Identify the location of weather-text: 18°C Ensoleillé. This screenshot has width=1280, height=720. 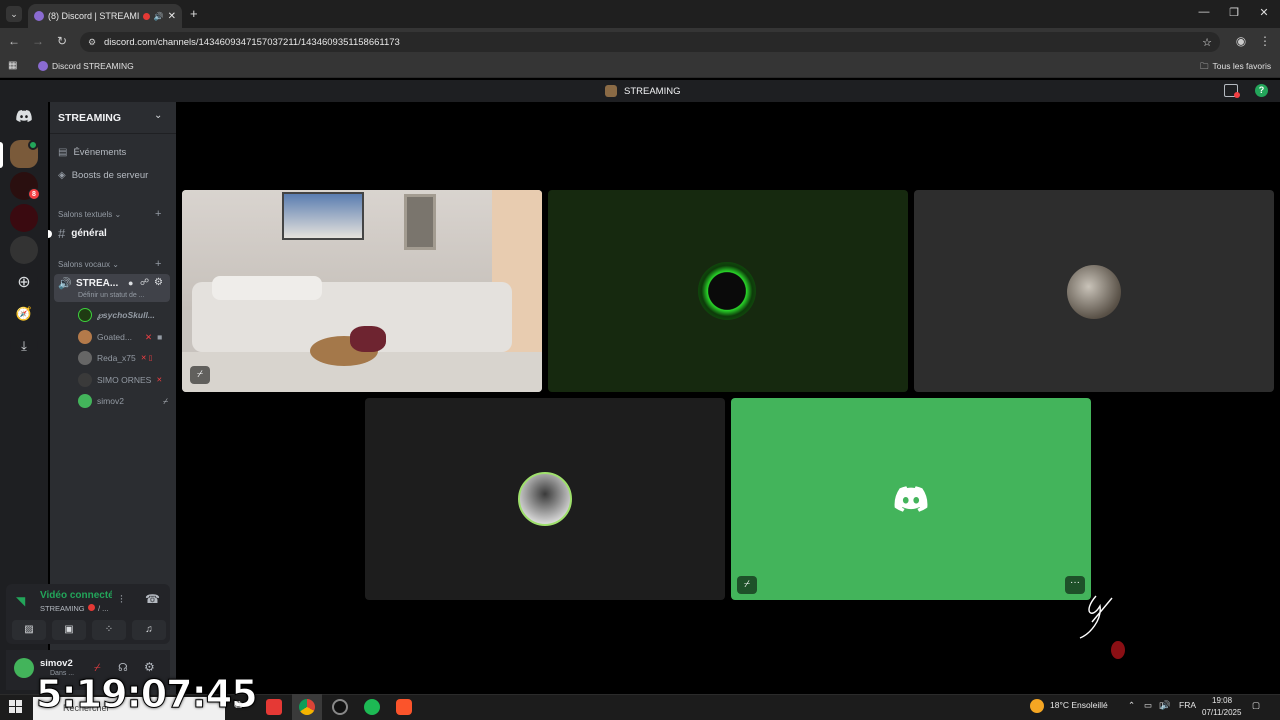
(1079, 705).